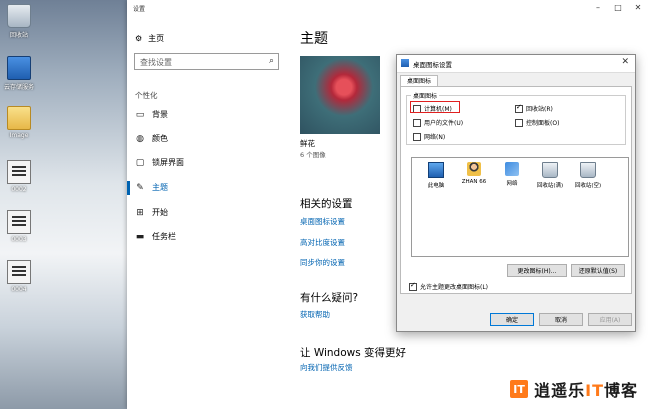 The height and width of the screenshot is (409, 648). Describe the element at coordinates (520, 207) in the screenshot. I see `icon-list: 此电脑 ZHAN 66 网络 回收站(满) 回收站(空)` at that location.